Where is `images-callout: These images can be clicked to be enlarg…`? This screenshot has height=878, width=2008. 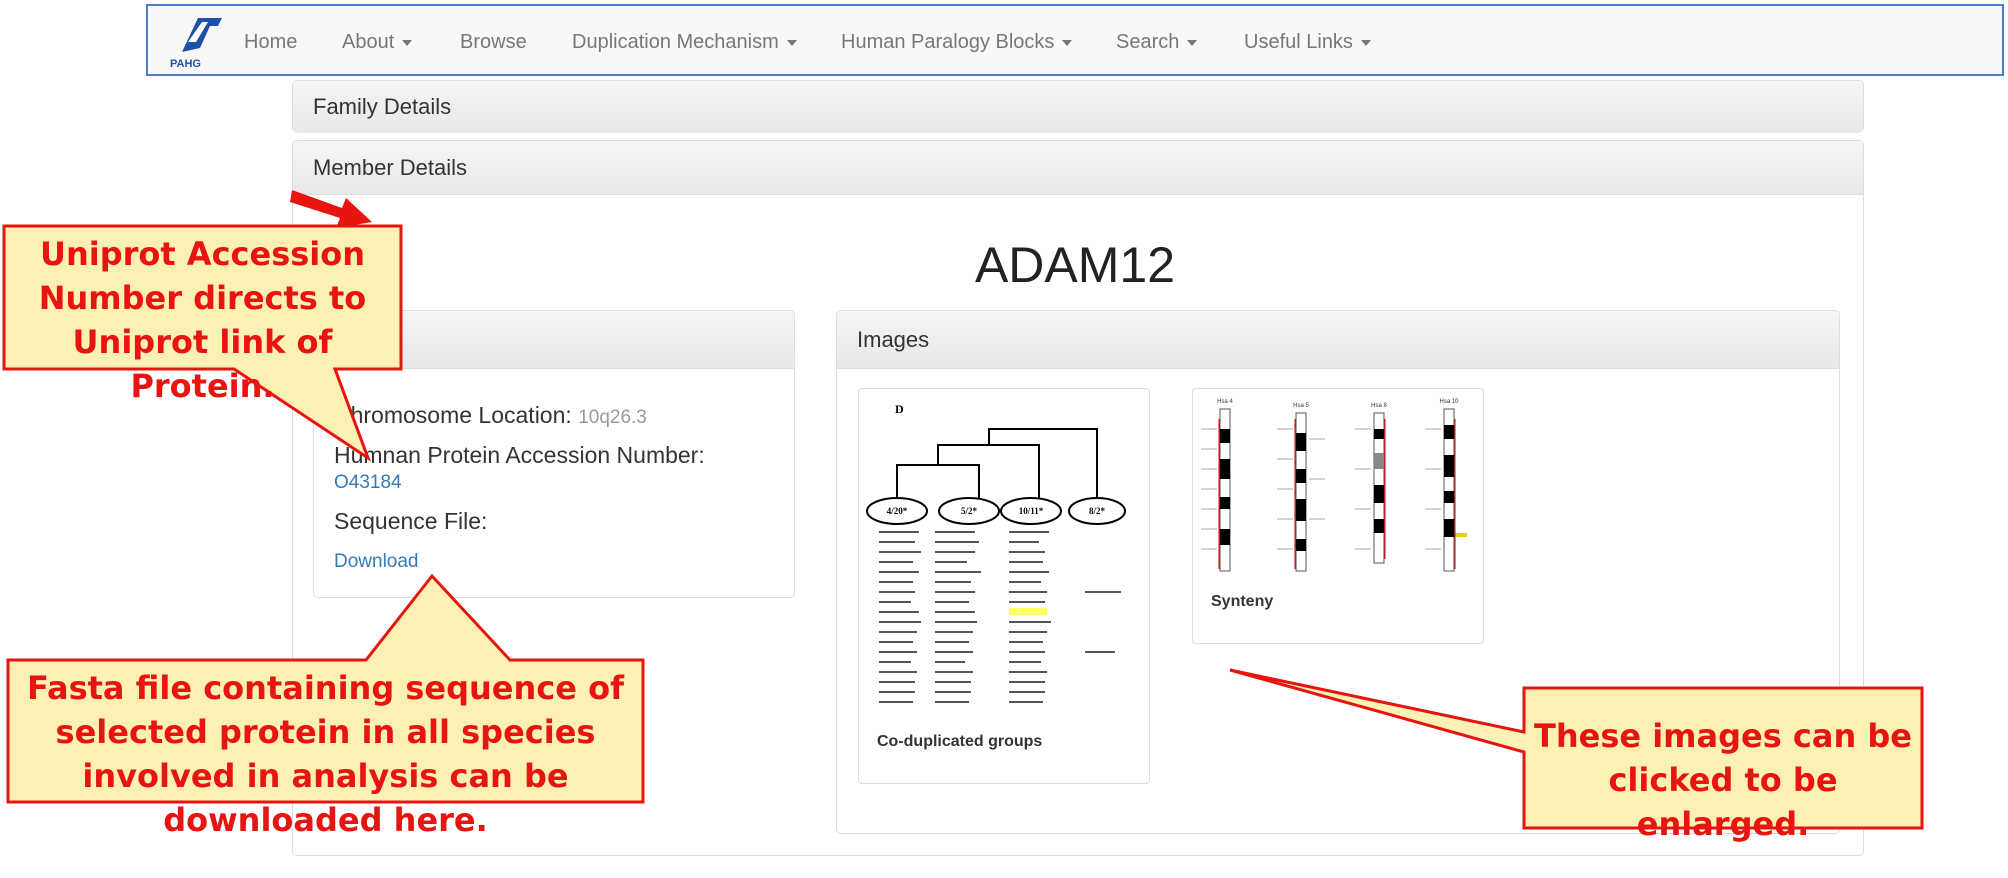
images-callout: These images can be clicked to be enlarg… is located at coordinates (1723, 780).